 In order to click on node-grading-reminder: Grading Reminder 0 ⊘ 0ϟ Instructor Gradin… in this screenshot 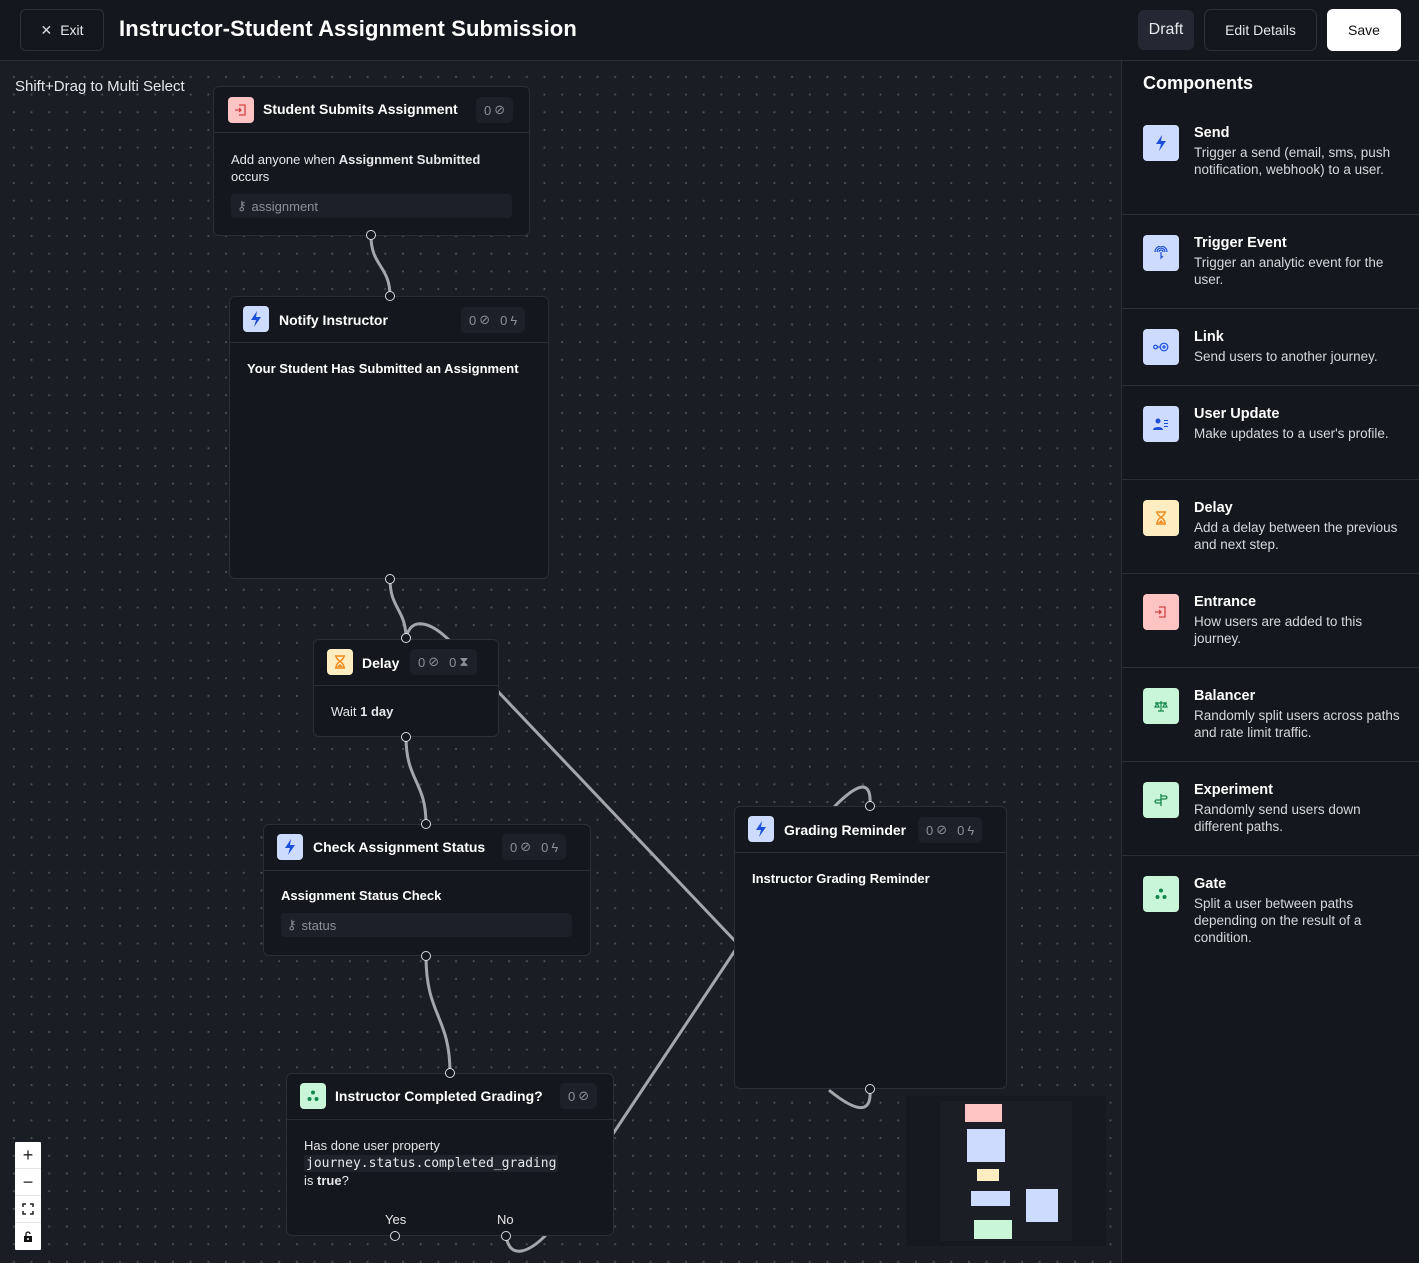, I will do `click(870, 947)`.